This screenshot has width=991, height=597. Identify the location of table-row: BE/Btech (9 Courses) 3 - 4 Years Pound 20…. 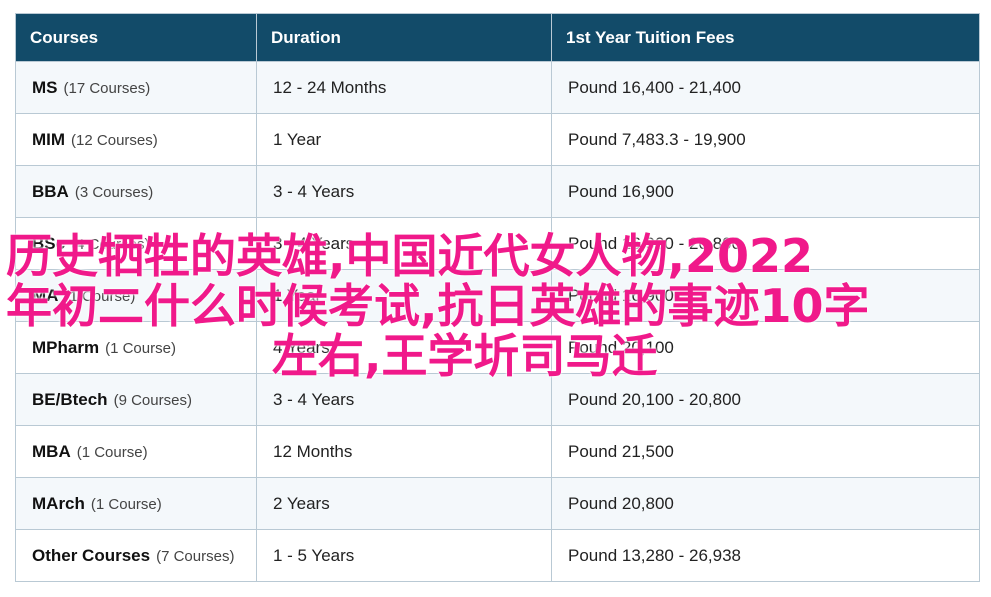
(497, 399).